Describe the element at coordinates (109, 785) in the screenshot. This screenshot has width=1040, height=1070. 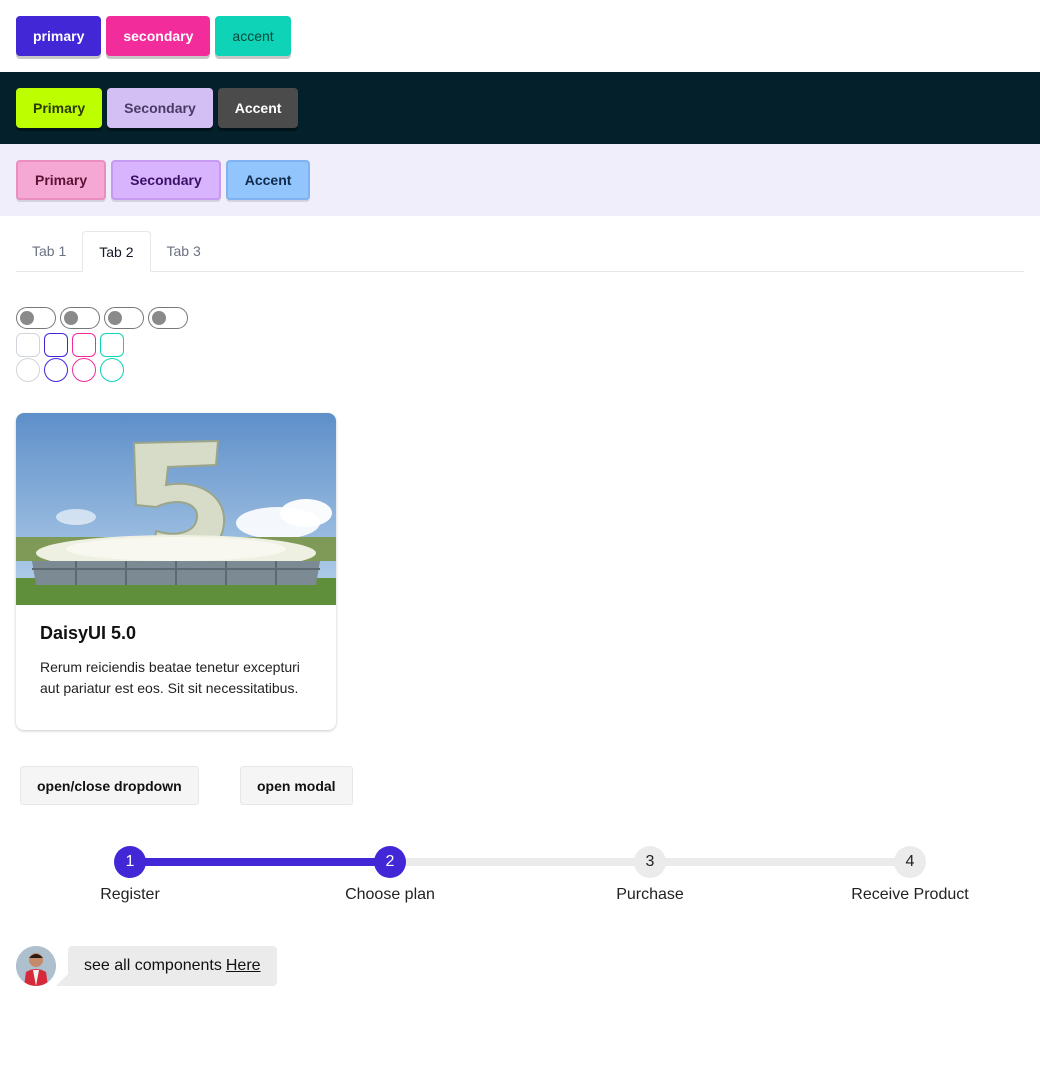
I see `dropdown-toggle-button: open/close dropdown` at that location.